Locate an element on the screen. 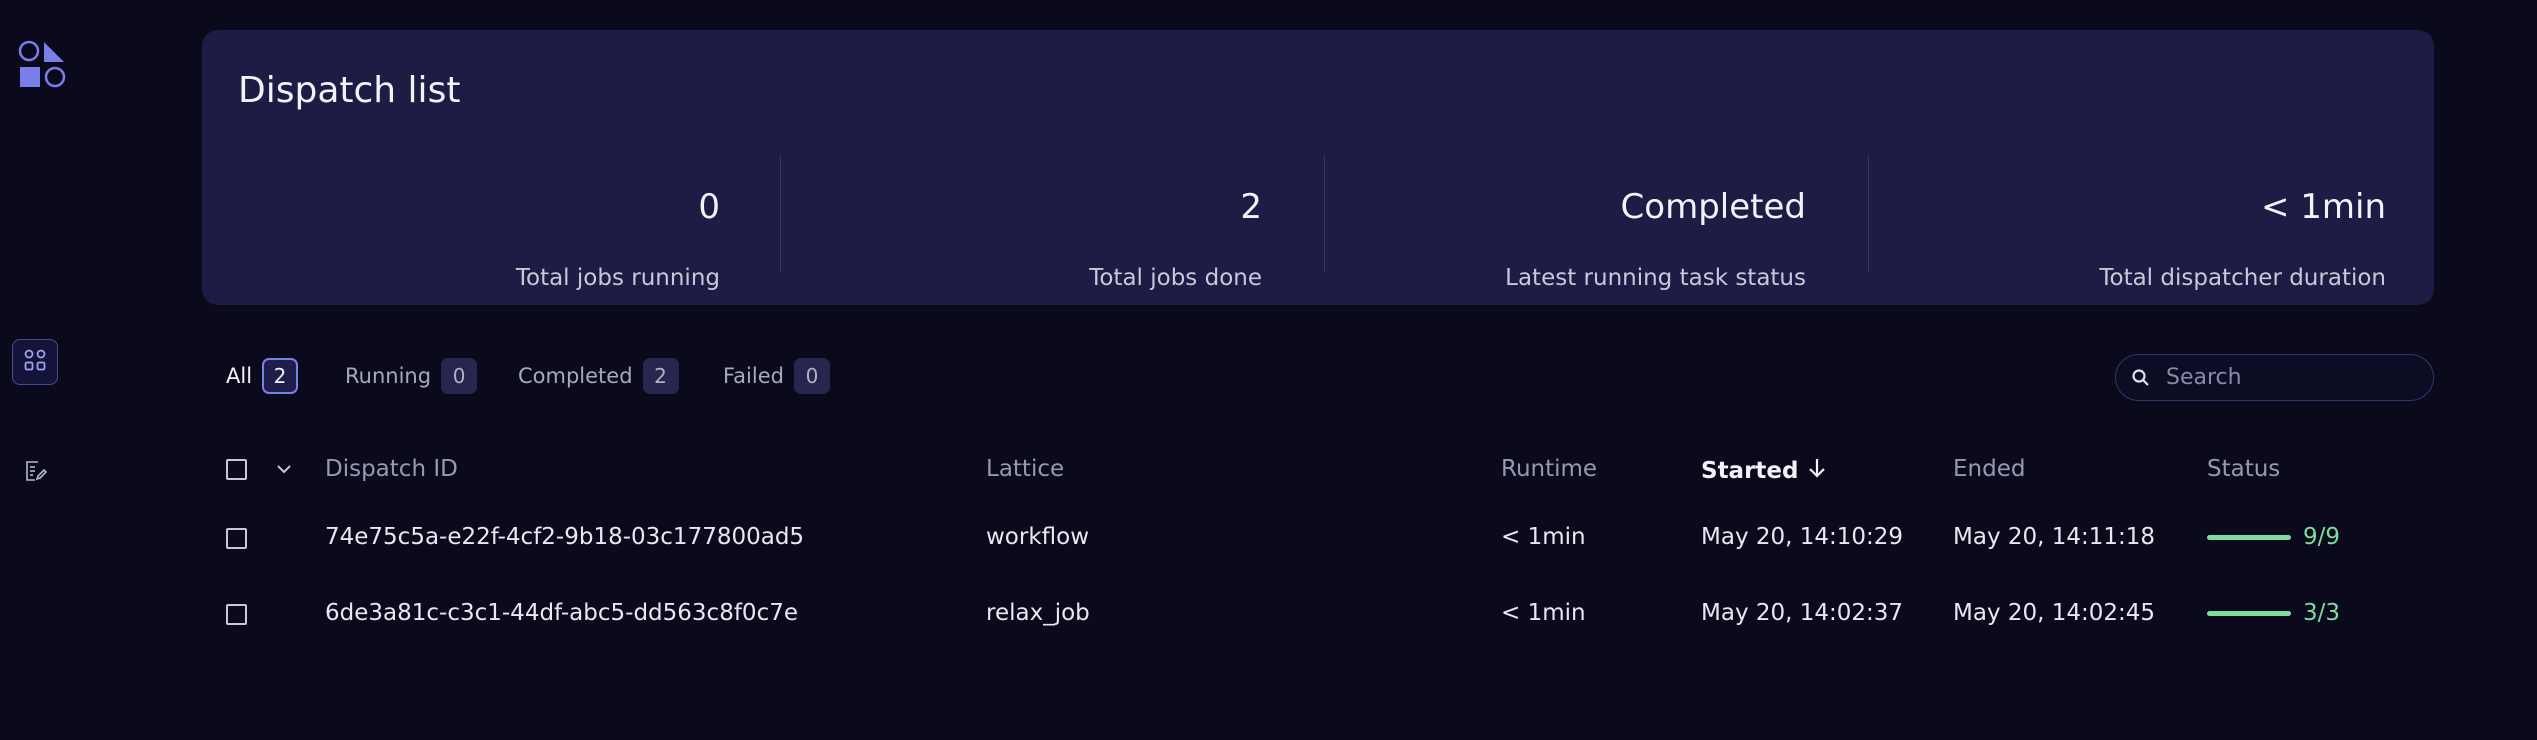 This screenshot has width=2537, height=740. filter-label: All is located at coordinates (239, 376).